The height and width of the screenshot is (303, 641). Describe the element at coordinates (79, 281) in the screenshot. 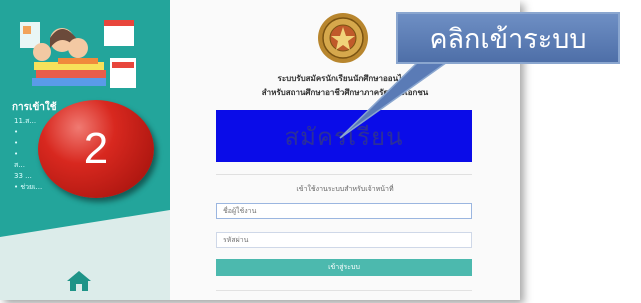

I see `home-icon` at that location.